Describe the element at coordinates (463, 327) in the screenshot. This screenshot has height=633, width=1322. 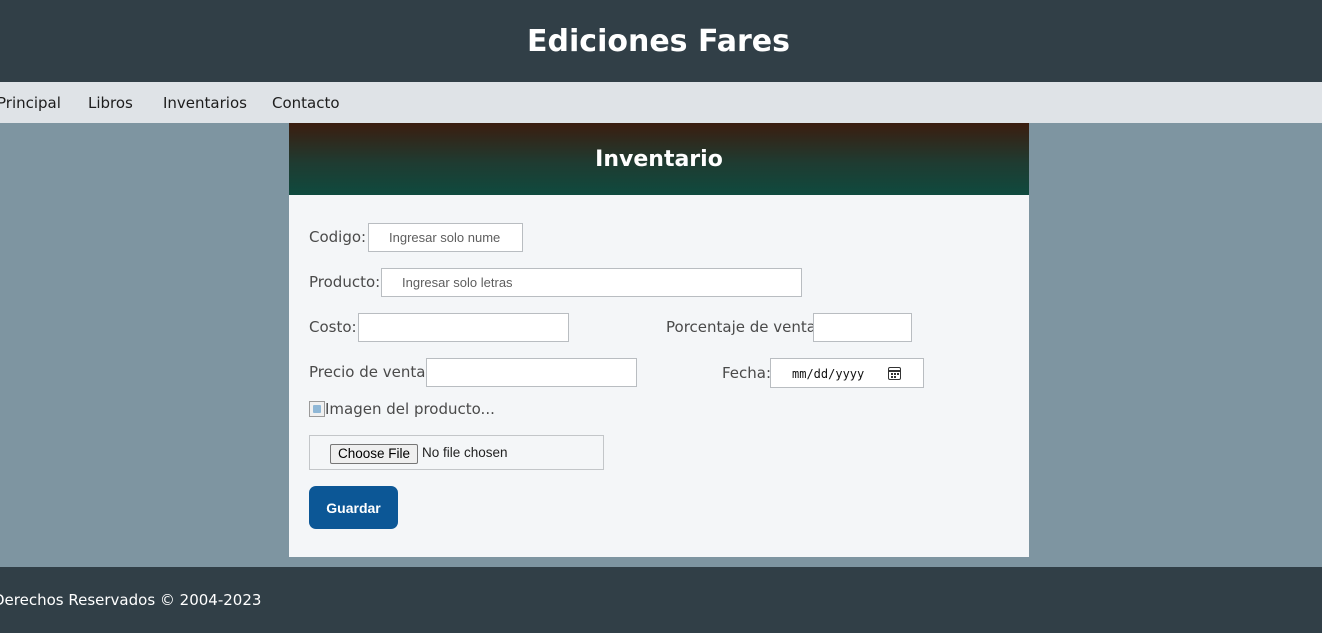
I see `costo-input` at that location.